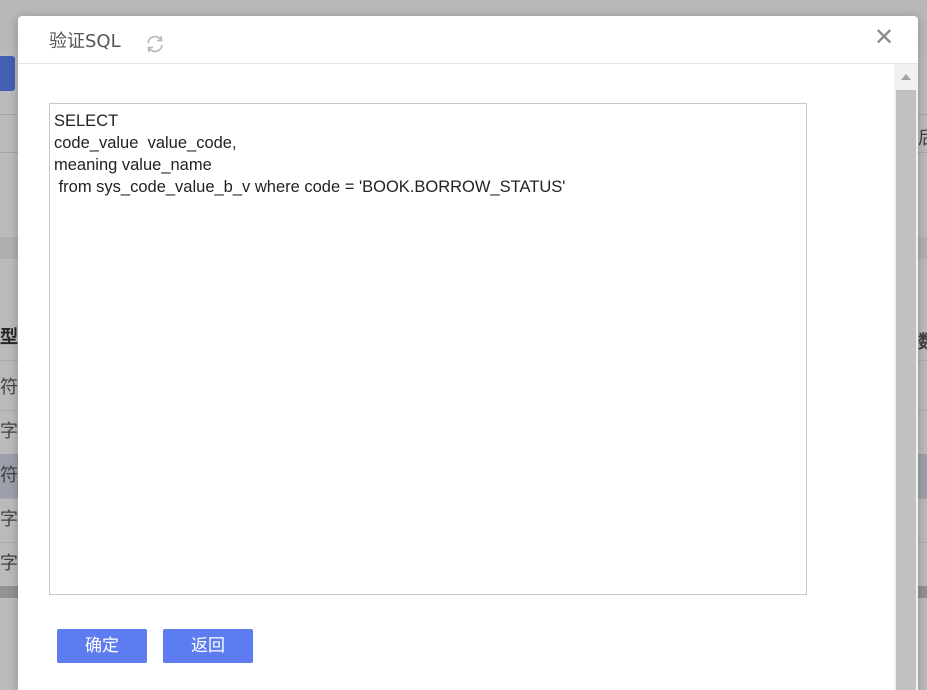  Describe the element at coordinates (468, 40) in the screenshot. I see `dialog-header: 验证SQL ✕` at that location.